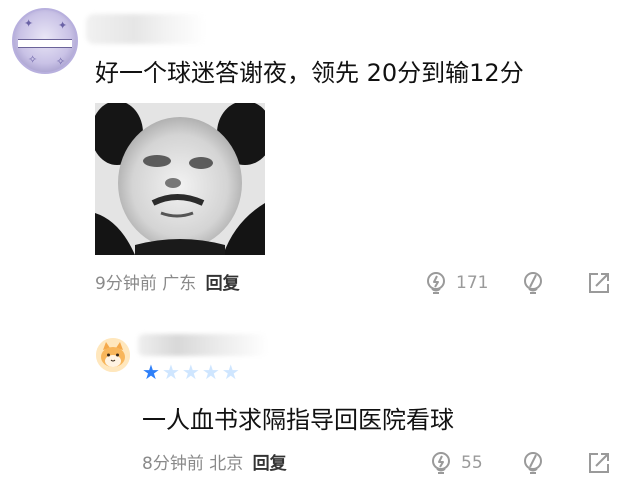  What do you see at coordinates (455, 463) in the screenshot?
I see `like-button: 55` at bounding box center [455, 463].